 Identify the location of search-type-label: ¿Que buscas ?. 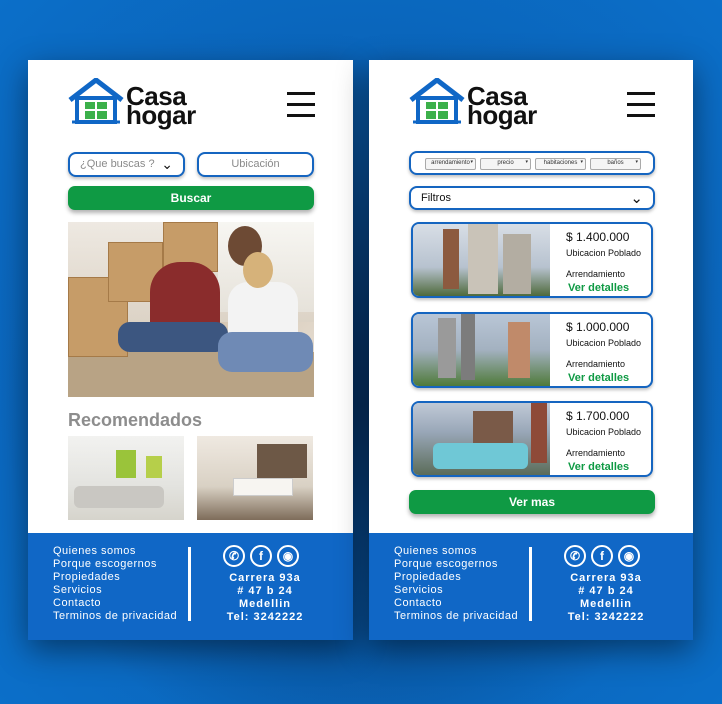
(117, 164).